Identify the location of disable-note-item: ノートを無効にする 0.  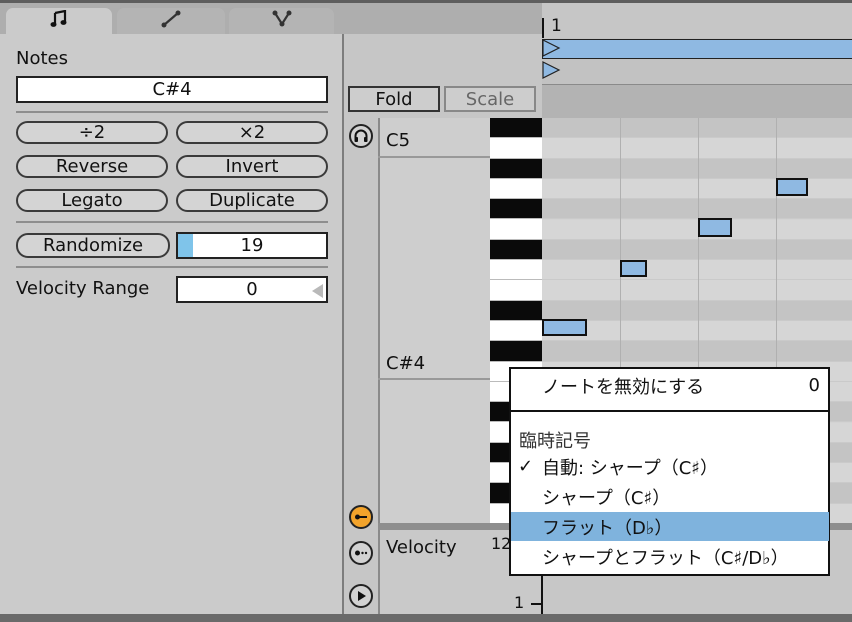
(670, 385).